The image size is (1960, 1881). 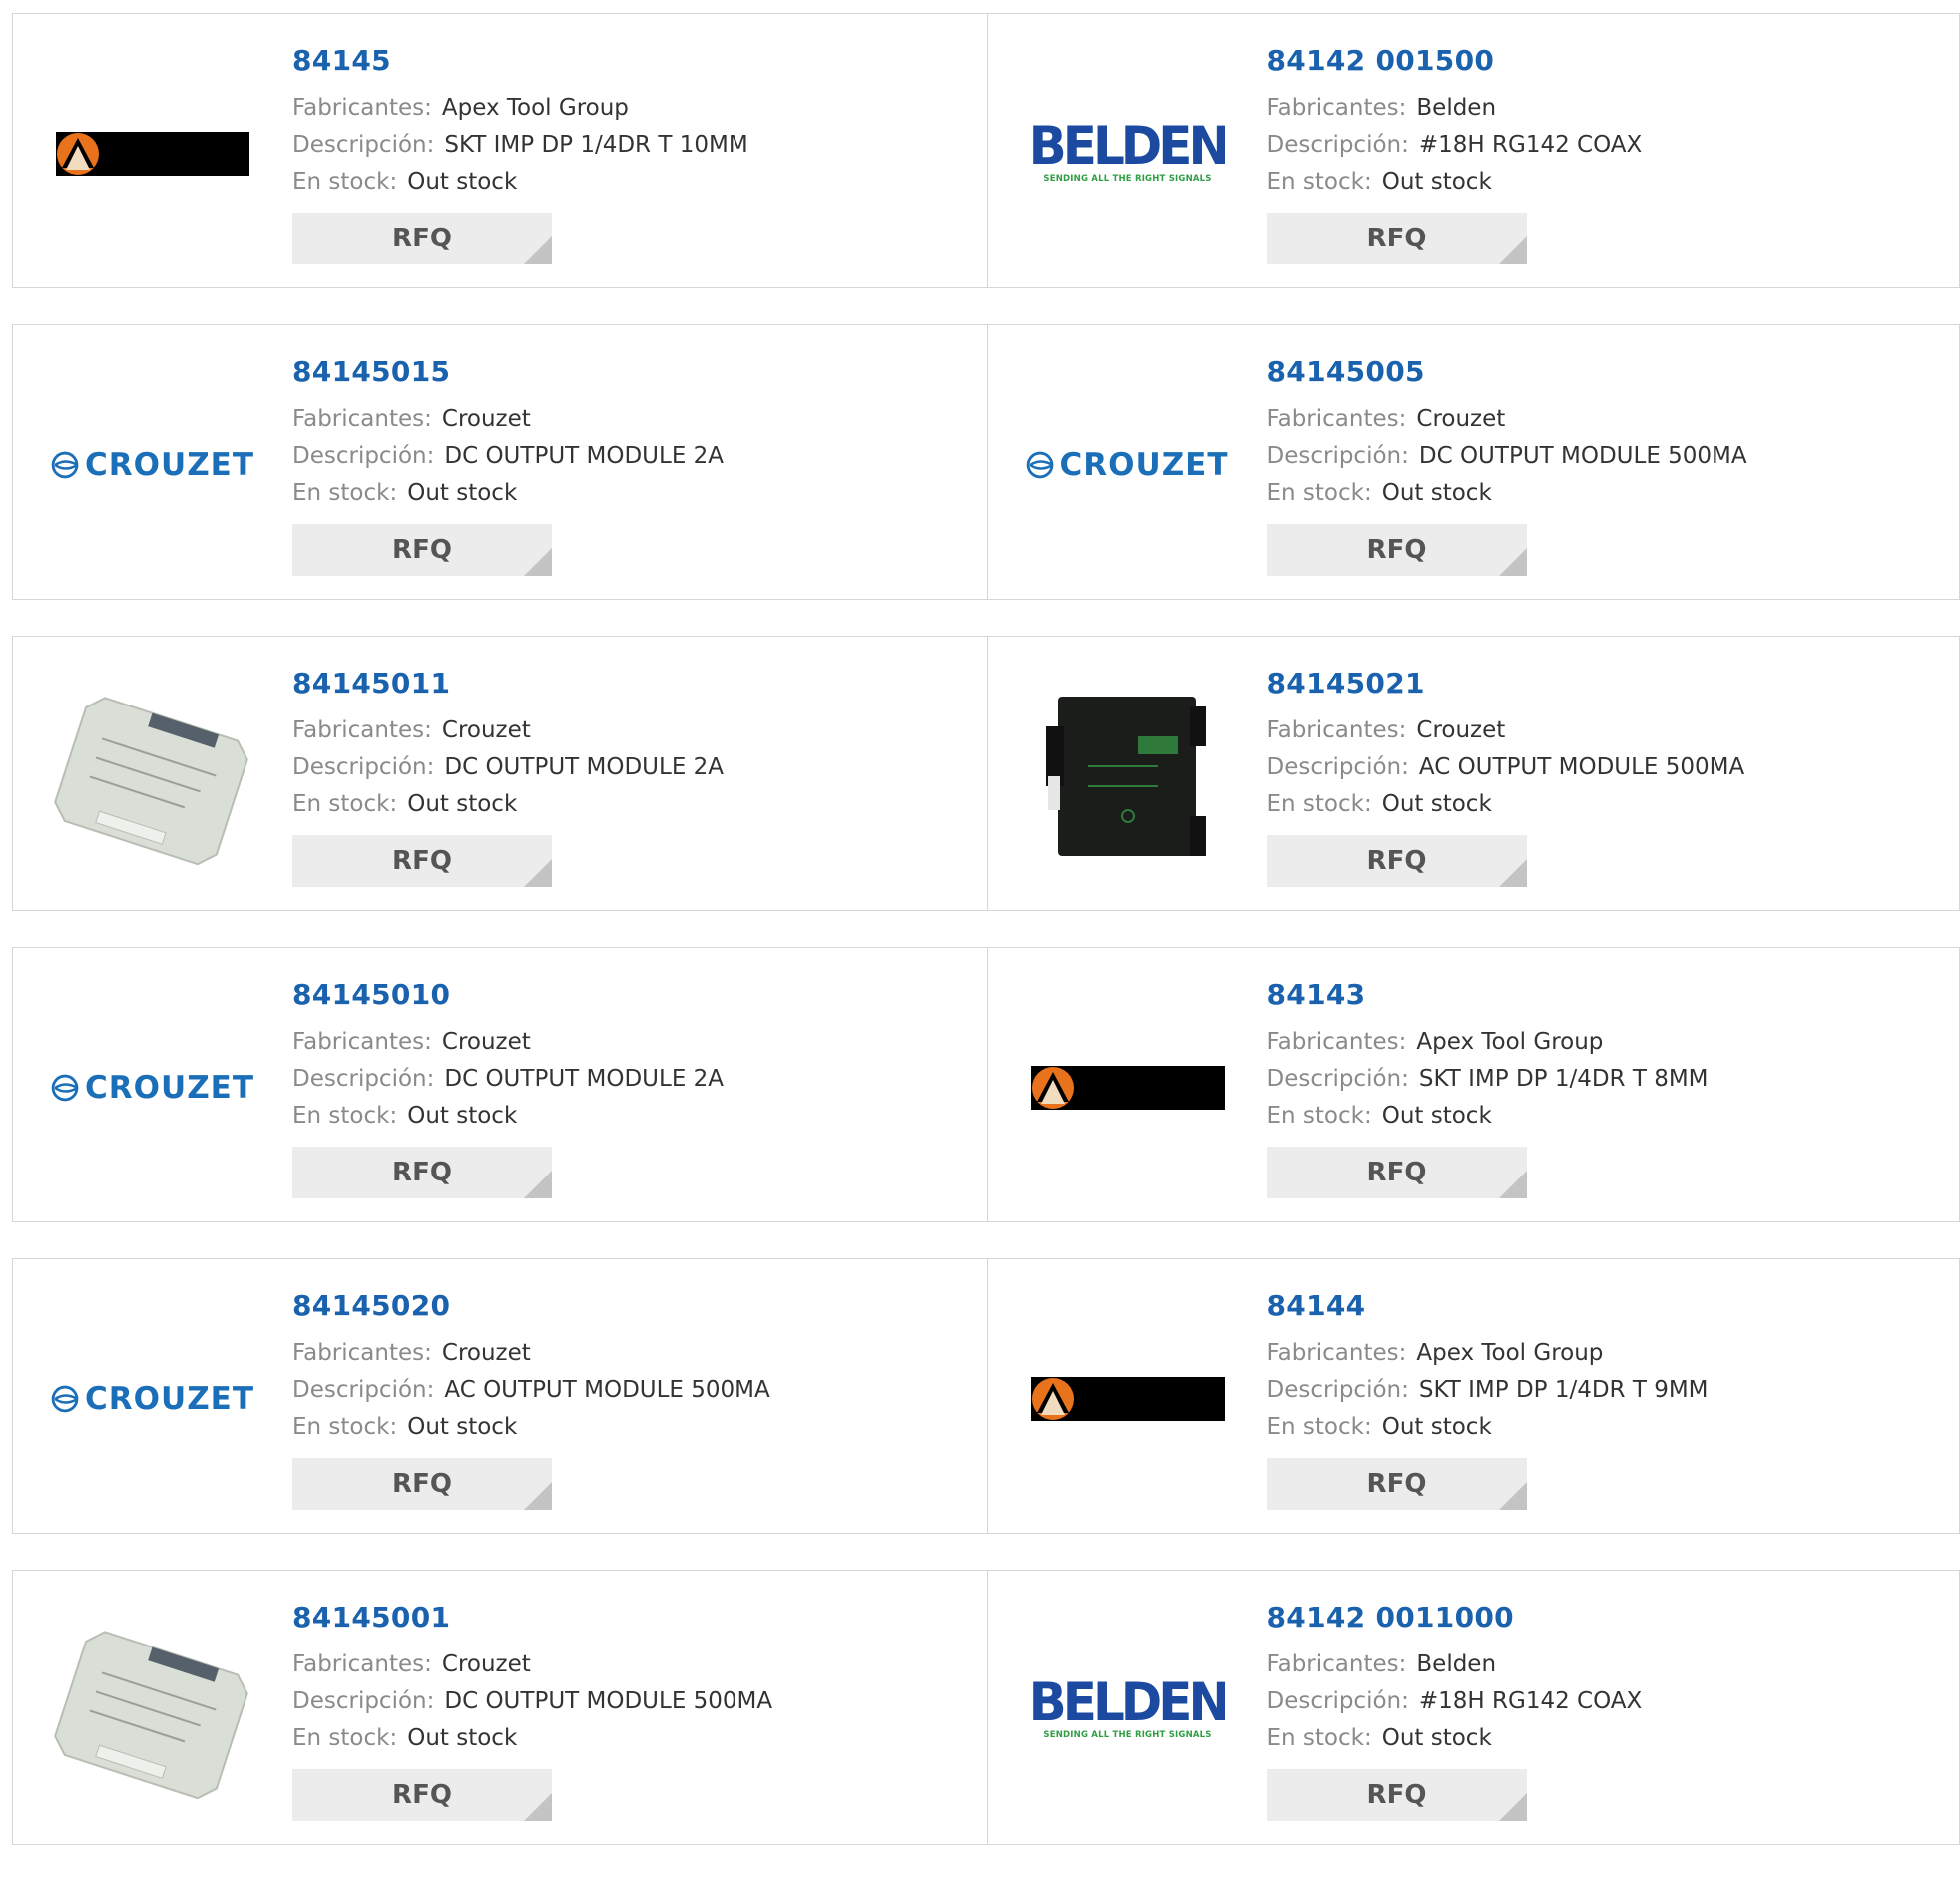 I want to click on description-value: AC OUTPUT MODULE 500MA, so click(x=606, y=1390).